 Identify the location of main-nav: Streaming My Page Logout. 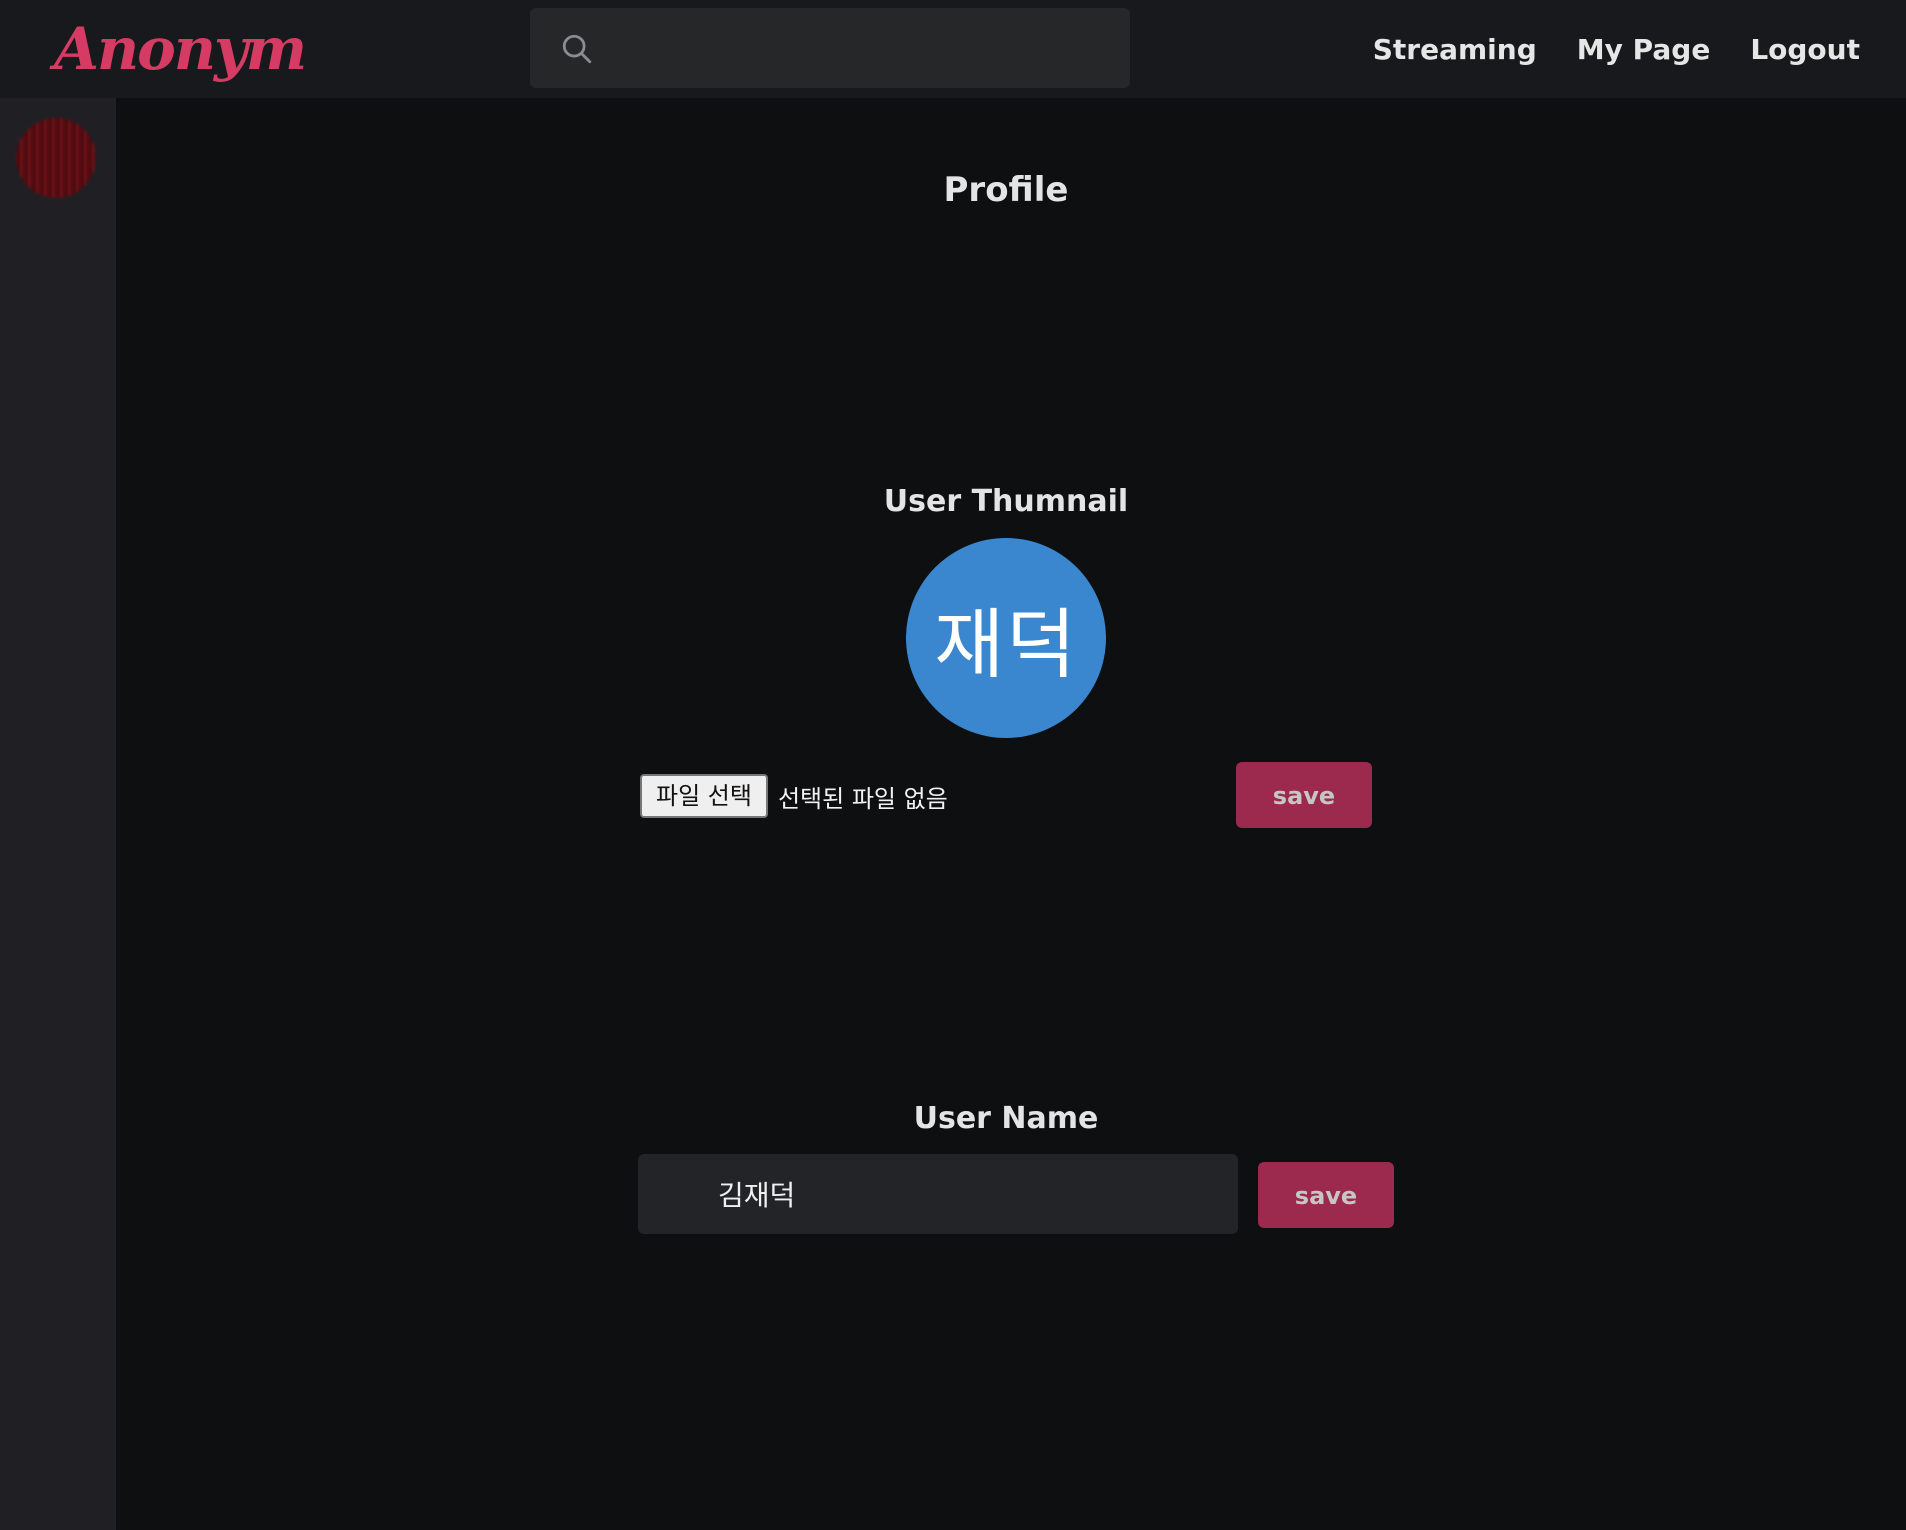
(1616, 49).